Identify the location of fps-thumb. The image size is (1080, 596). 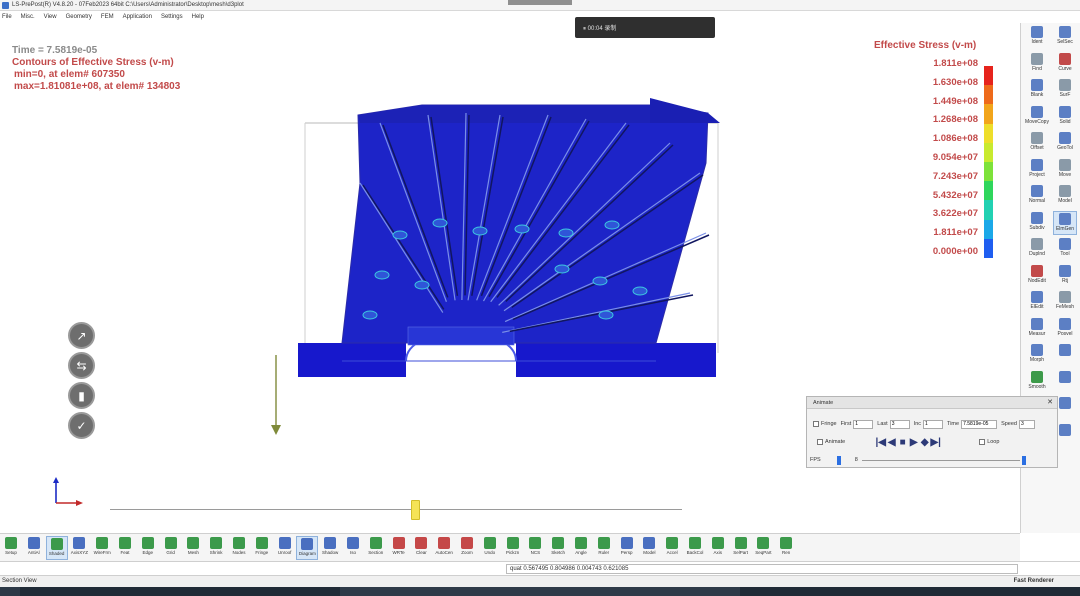
(838, 460).